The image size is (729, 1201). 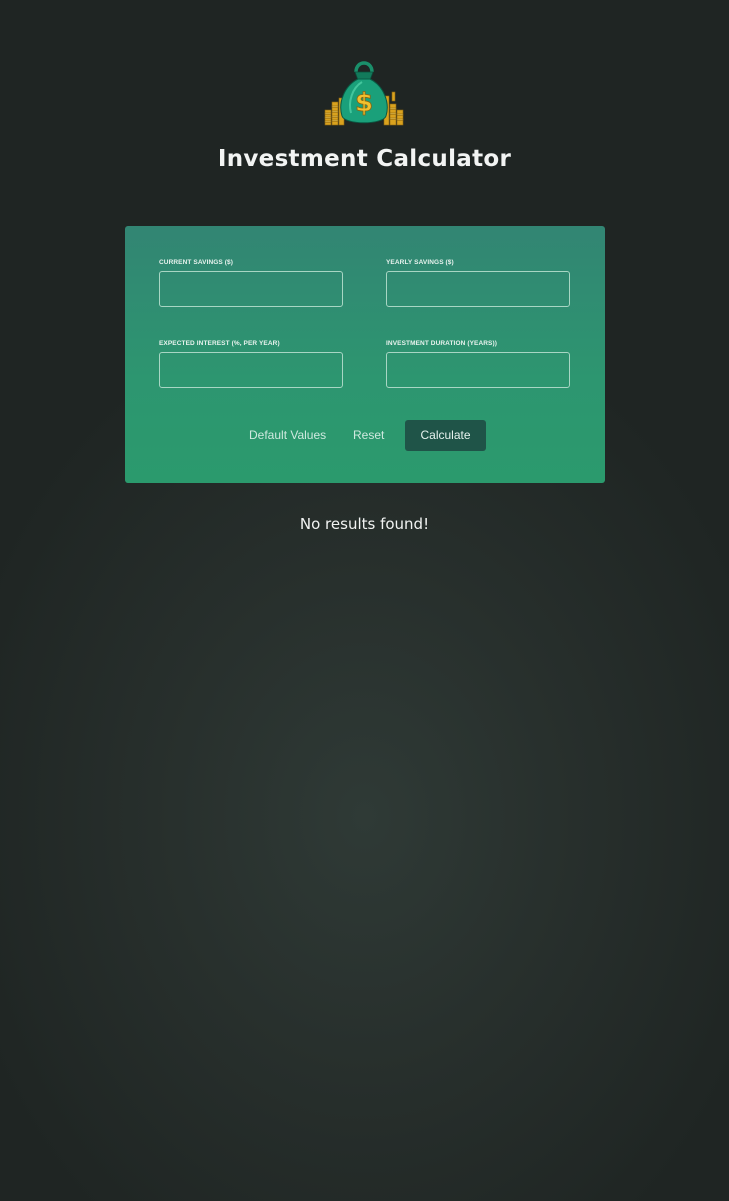 What do you see at coordinates (478, 289) in the screenshot?
I see `yearly-savings-input` at bounding box center [478, 289].